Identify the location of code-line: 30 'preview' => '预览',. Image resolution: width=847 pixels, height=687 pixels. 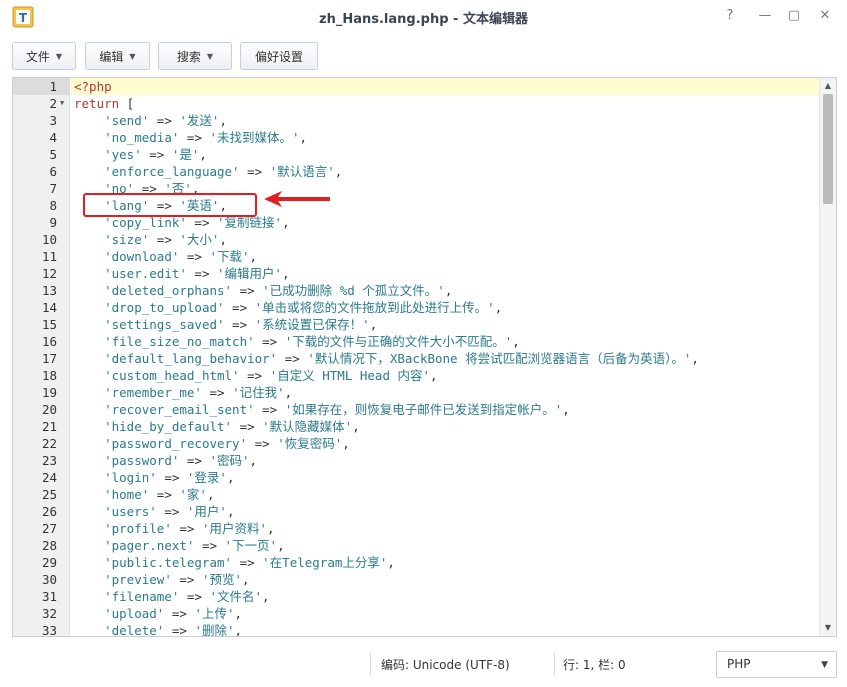
(416, 579).